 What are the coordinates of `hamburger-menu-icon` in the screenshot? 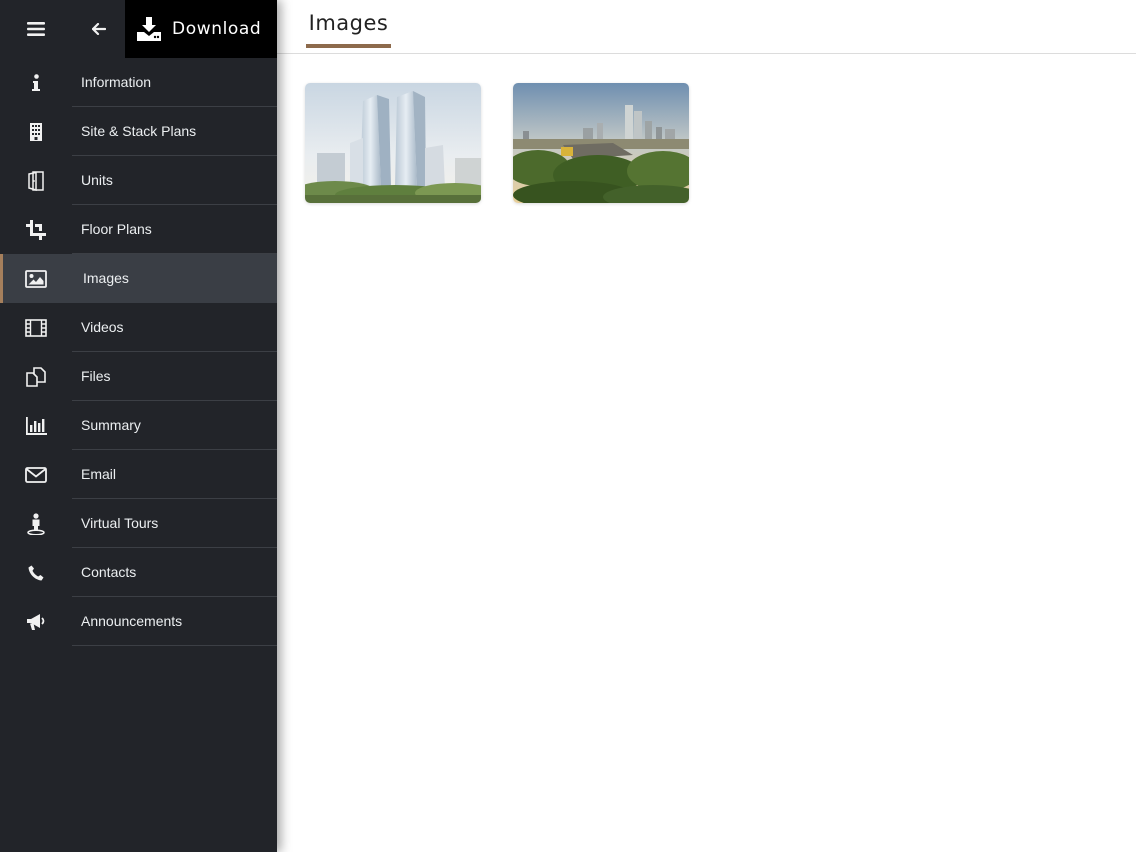 It's located at (36, 29).